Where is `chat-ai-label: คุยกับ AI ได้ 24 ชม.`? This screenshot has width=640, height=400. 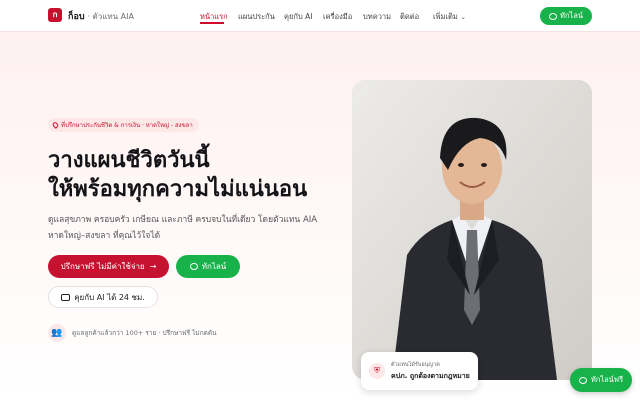
chat-ai-label: คุยกับ AI ได้ 24 ชม. is located at coordinates (109, 297).